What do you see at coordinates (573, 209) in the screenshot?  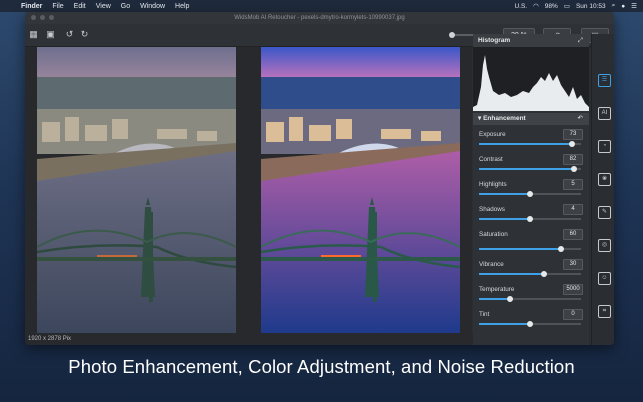 I see `shadows-value: 4` at bounding box center [573, 209].